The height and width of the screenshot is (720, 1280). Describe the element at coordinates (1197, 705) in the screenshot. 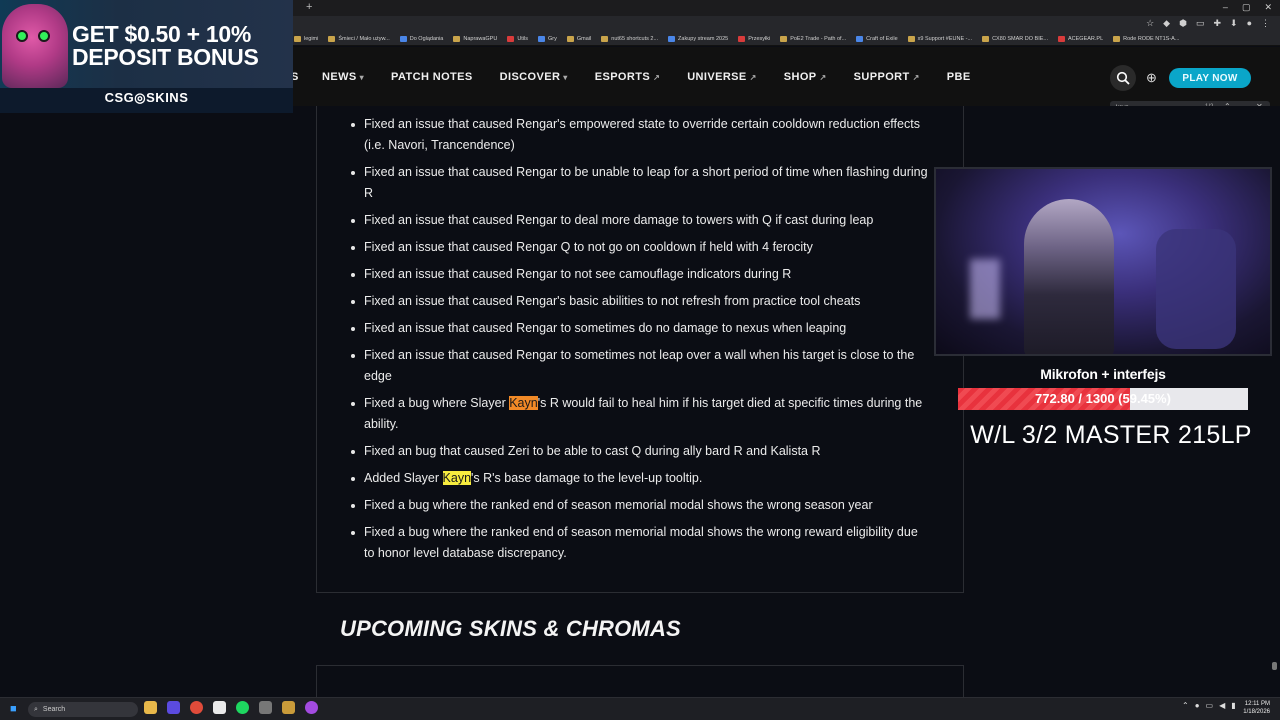

I see `microphone-icon: ●` at that location.